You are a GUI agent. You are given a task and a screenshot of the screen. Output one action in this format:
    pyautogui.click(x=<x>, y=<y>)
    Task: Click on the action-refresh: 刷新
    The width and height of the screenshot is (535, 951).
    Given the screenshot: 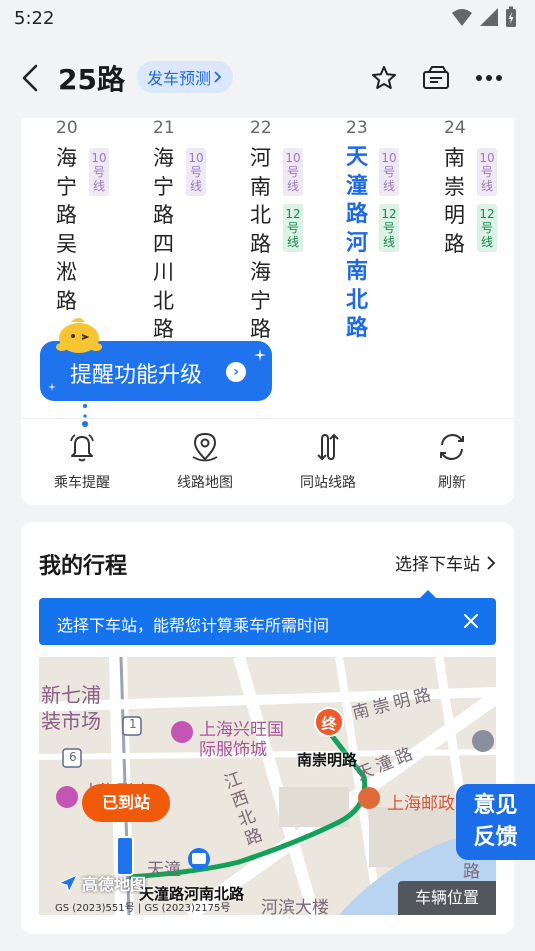 What is the action you would take?
    pyautogui.click(x=452, y=461)
    